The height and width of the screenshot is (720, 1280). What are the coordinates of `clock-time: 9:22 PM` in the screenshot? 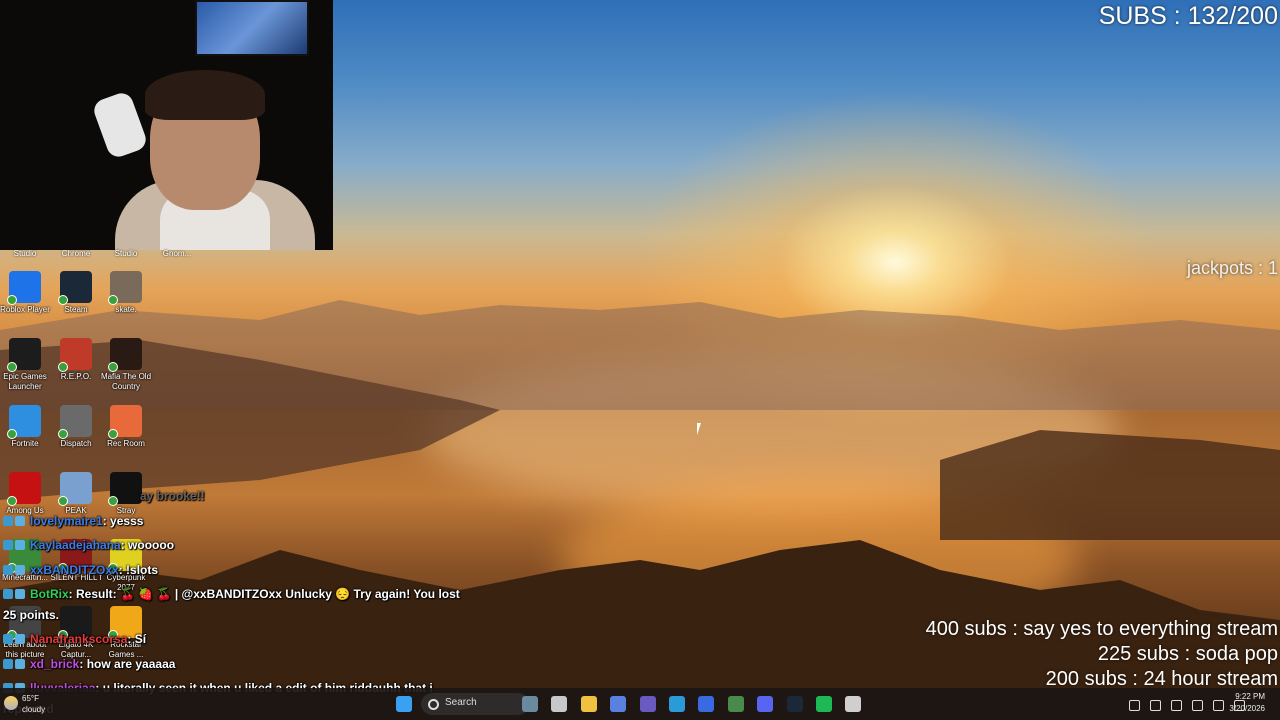 It's located at (1250, 696).